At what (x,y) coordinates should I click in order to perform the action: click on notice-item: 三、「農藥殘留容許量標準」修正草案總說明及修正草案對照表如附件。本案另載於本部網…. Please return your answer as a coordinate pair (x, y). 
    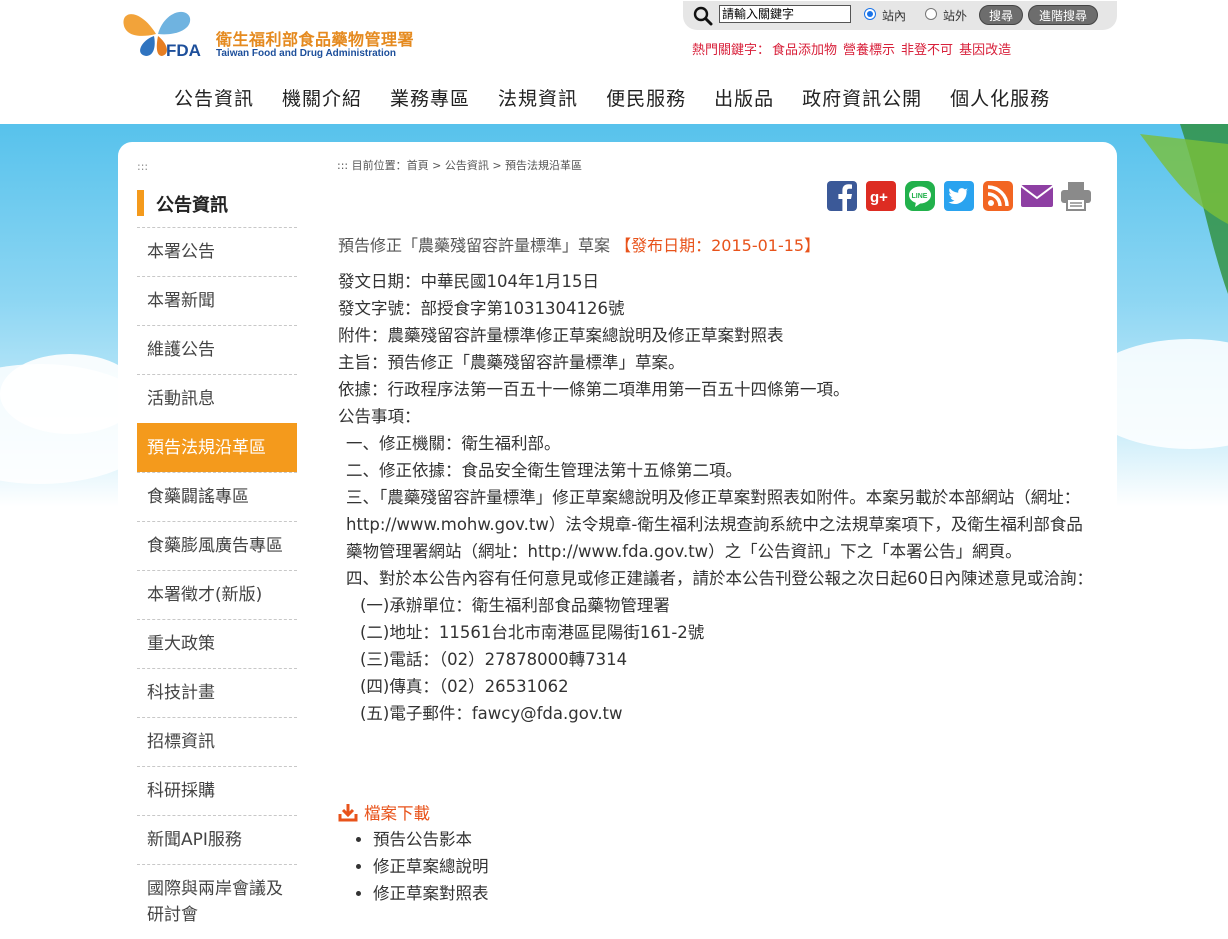
    Looking at the image, I should click on (714, 524).